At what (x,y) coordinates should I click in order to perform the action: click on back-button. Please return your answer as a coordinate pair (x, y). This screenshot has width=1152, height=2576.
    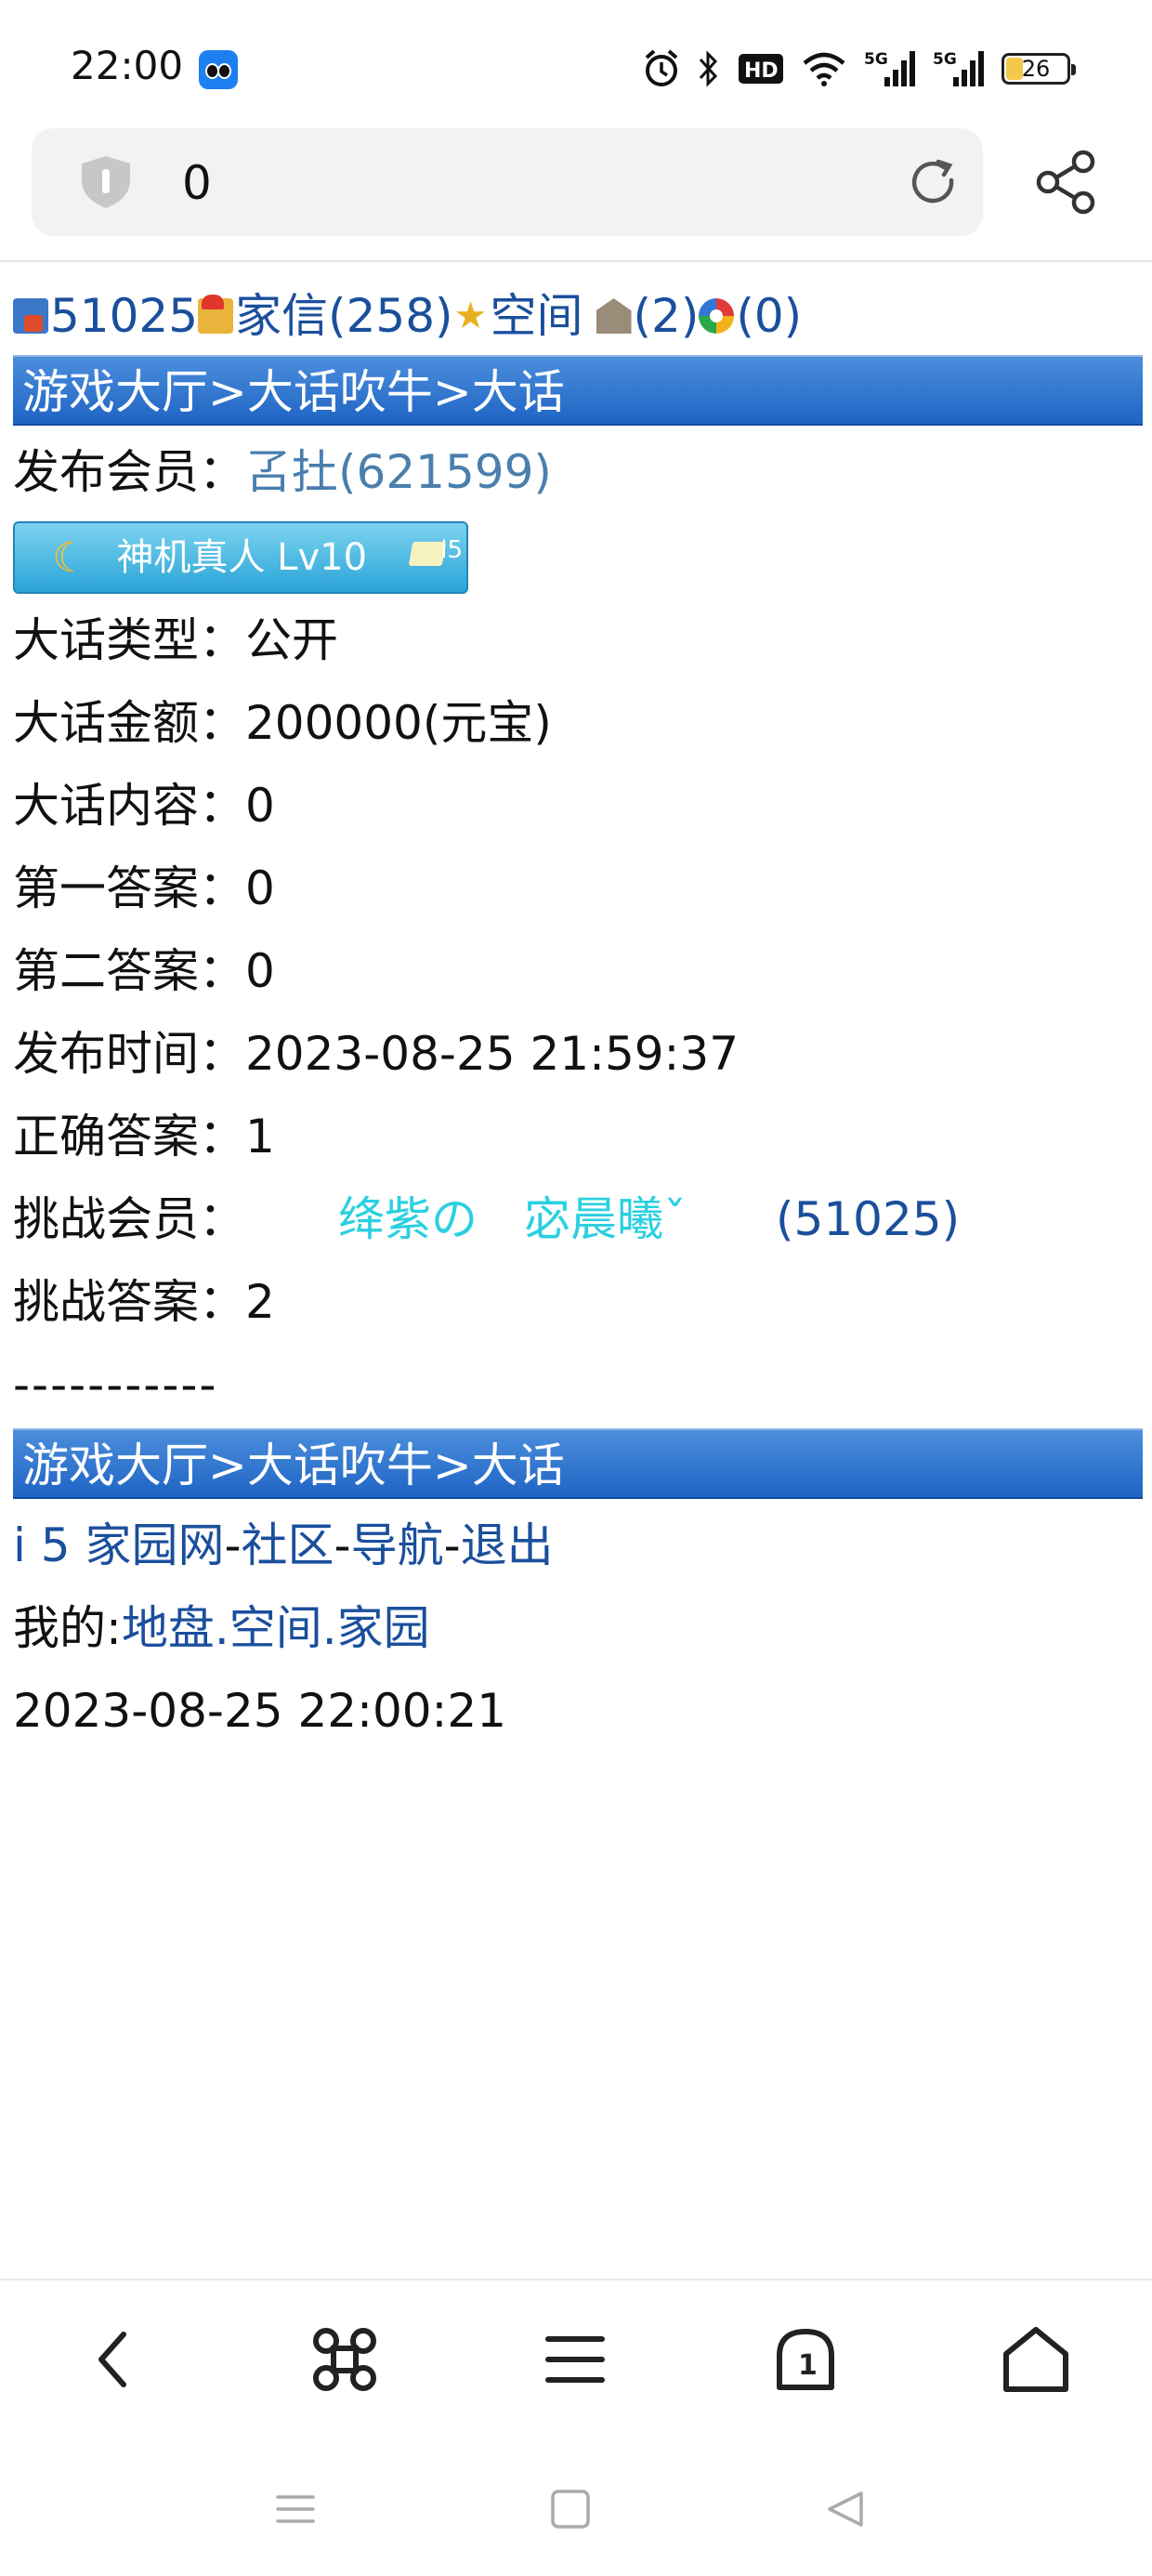
    Looking at the image, I should click on (114, 2359).